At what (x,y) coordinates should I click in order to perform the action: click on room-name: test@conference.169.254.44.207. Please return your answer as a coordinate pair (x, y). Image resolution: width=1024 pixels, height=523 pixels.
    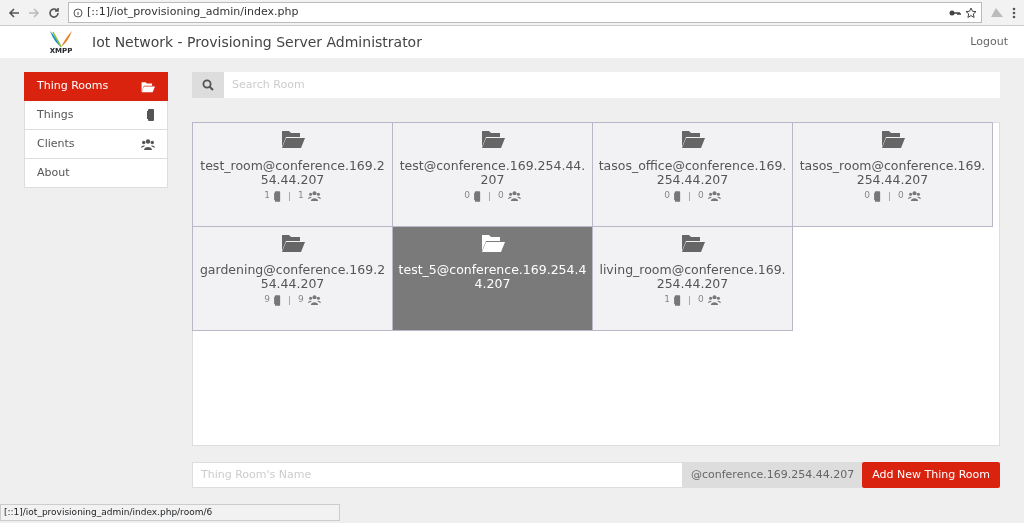
    Looking at the image, I should click on (492, 173).